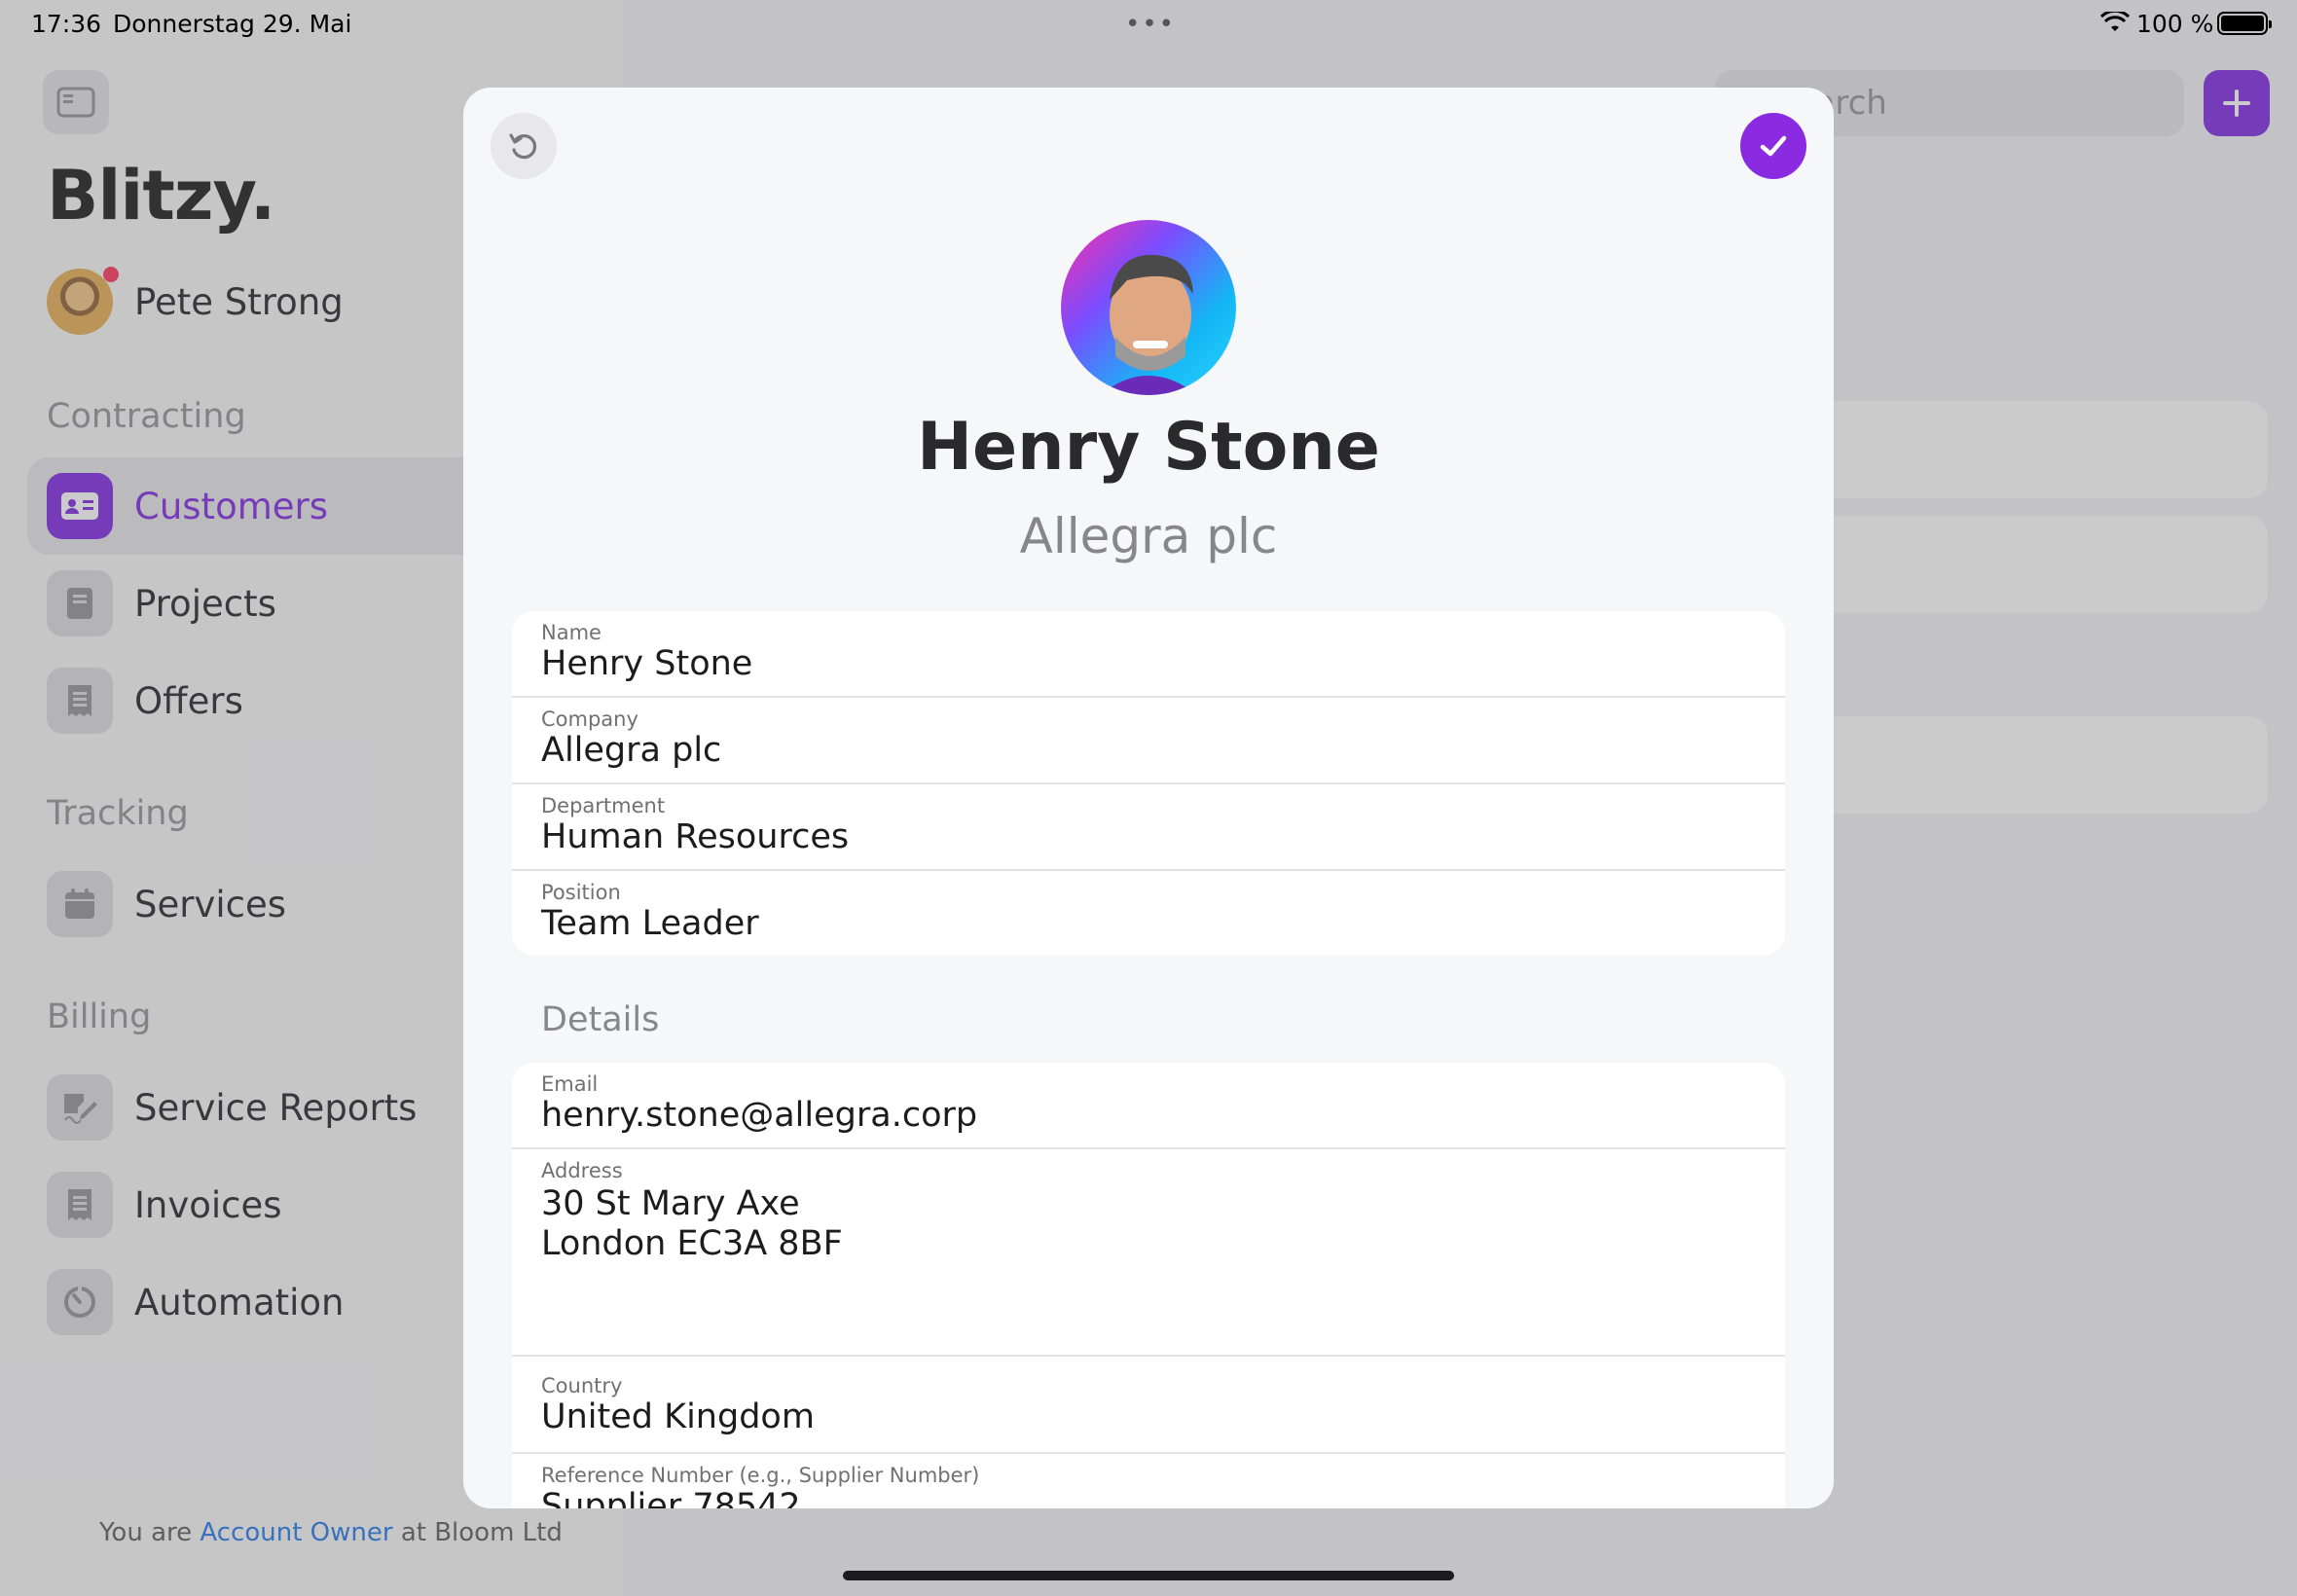 Image resolution: width=2297 pixels, height=1596 pixels. Describe the element at coordinates (2175, 24) in the screenshot. I see `battery-percent: 100 %` at that location.